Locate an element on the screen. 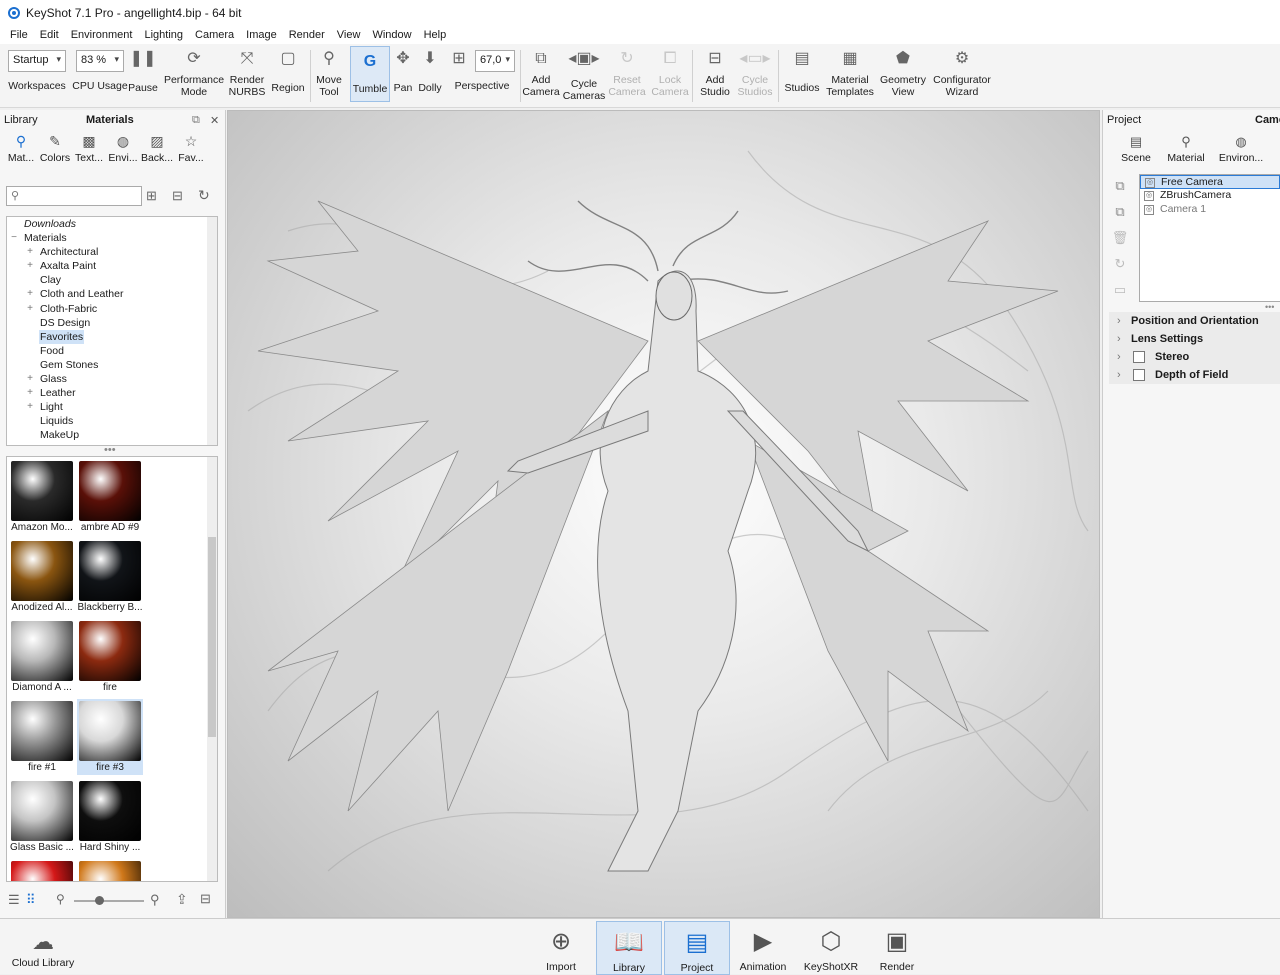  workspace-select: Startup is located at coordinates (37, 61).